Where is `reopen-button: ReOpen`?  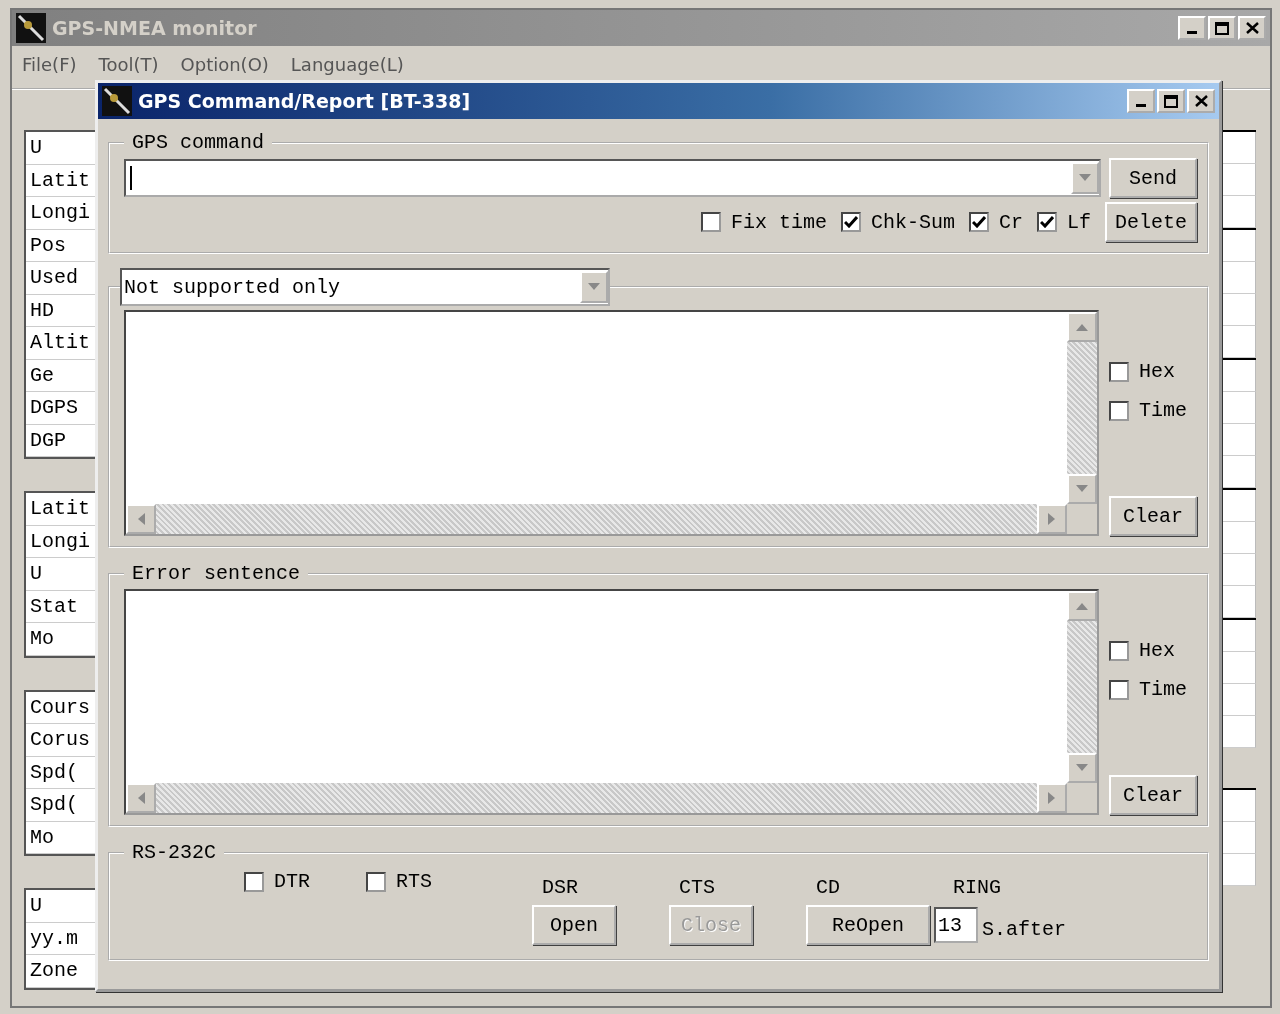 reopen-button: ReOpen is located at coordinates (868, 925).